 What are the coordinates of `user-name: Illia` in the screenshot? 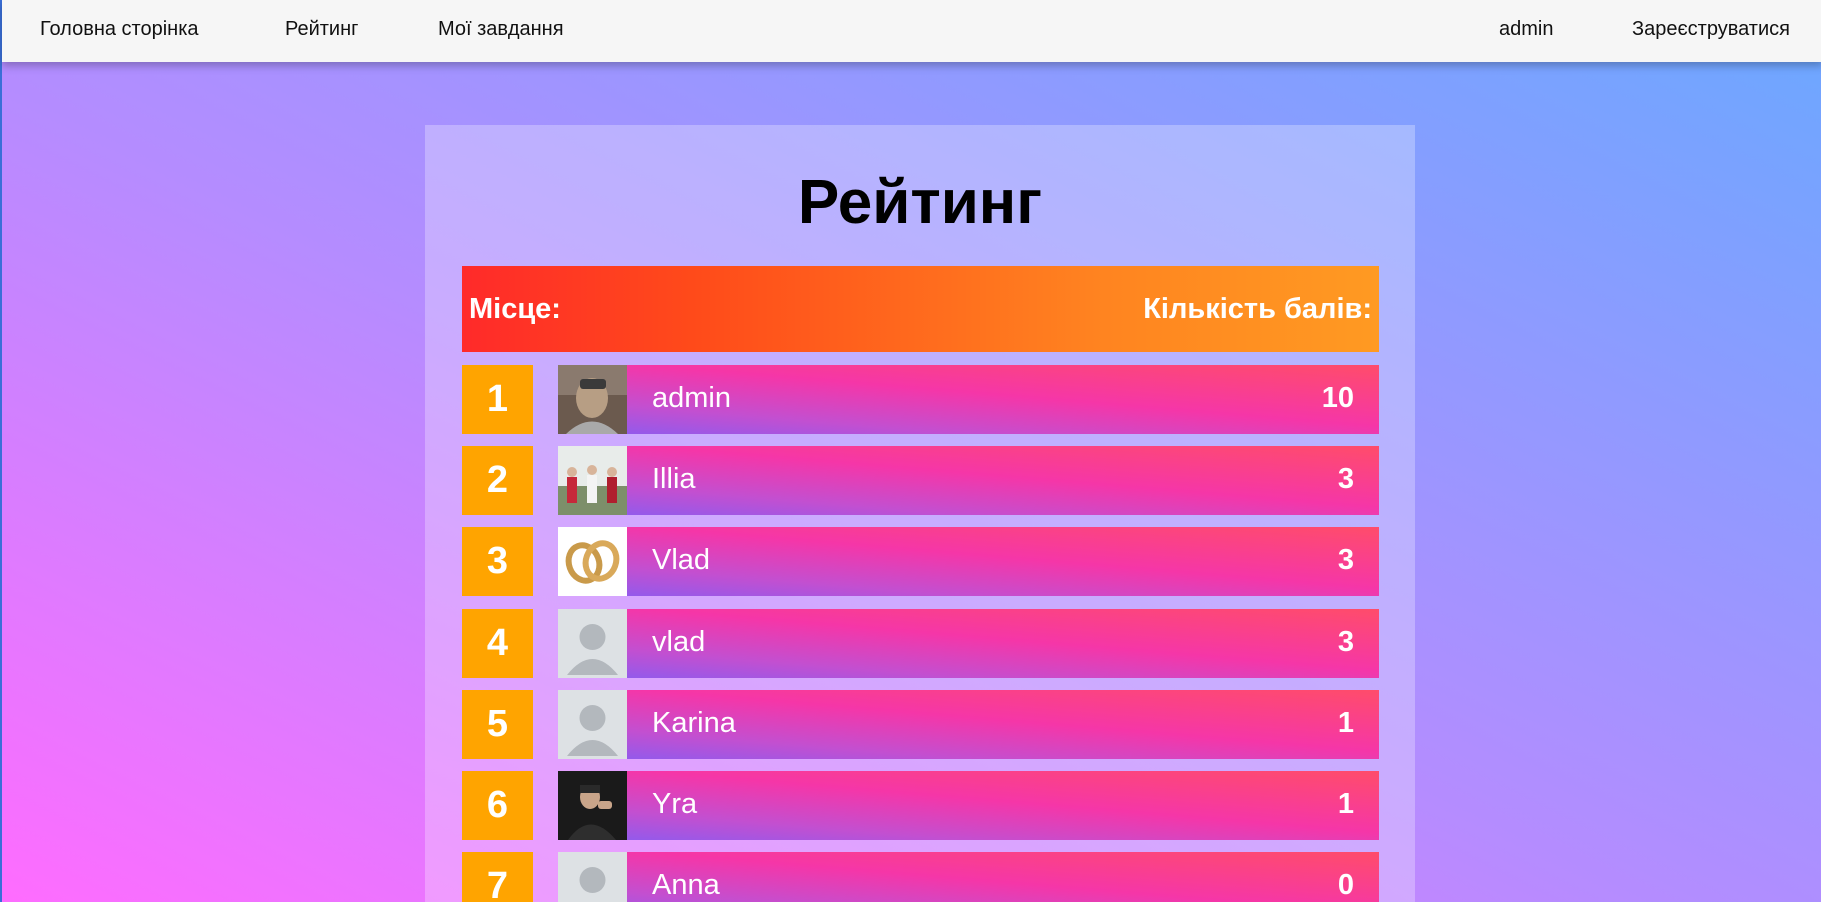 It's located at (674, 479).